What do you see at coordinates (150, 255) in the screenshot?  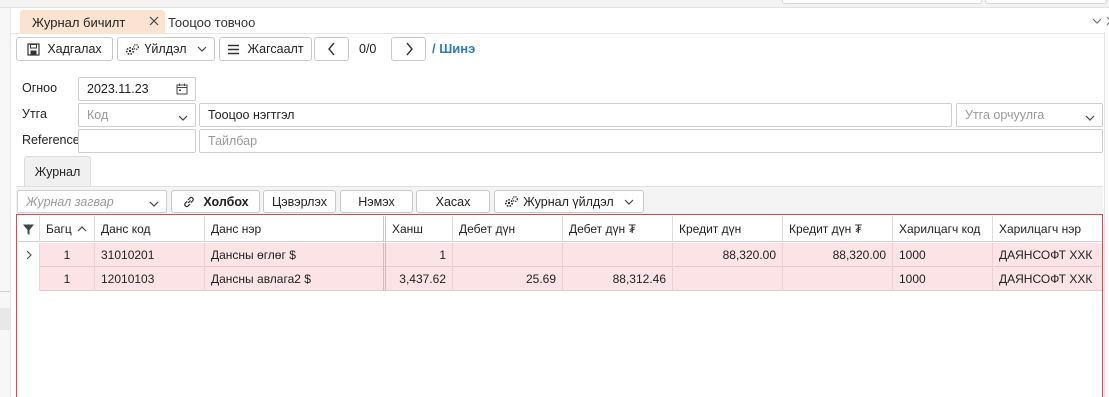 I see `cell-account-code: 31010201` at bounding box center [150, 255].